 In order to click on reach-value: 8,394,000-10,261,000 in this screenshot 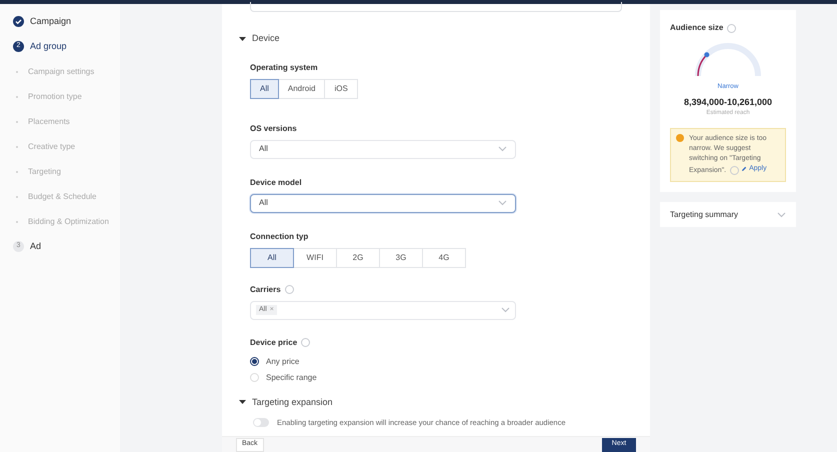, I will do `click(728, 102)`.